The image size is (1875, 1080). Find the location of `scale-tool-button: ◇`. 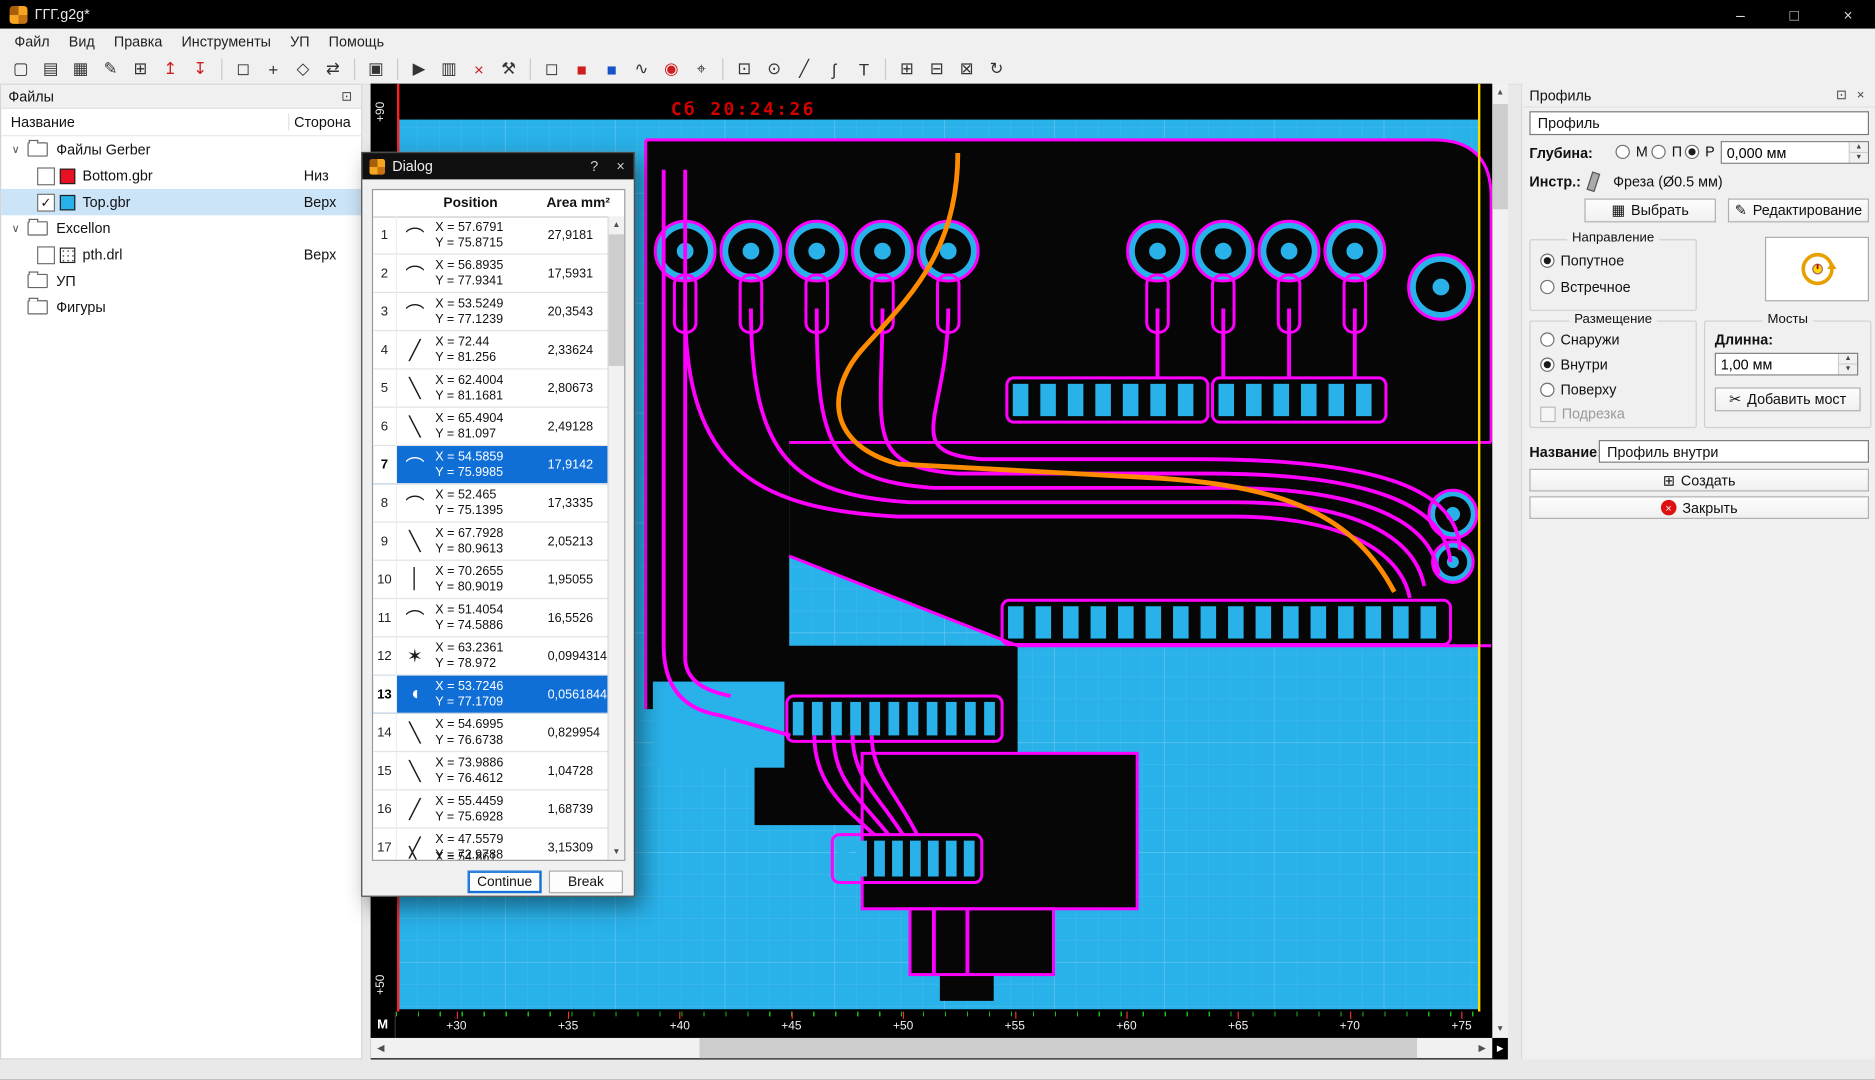

scale-tool-button: ◇ is located at coordinates (303, 69).